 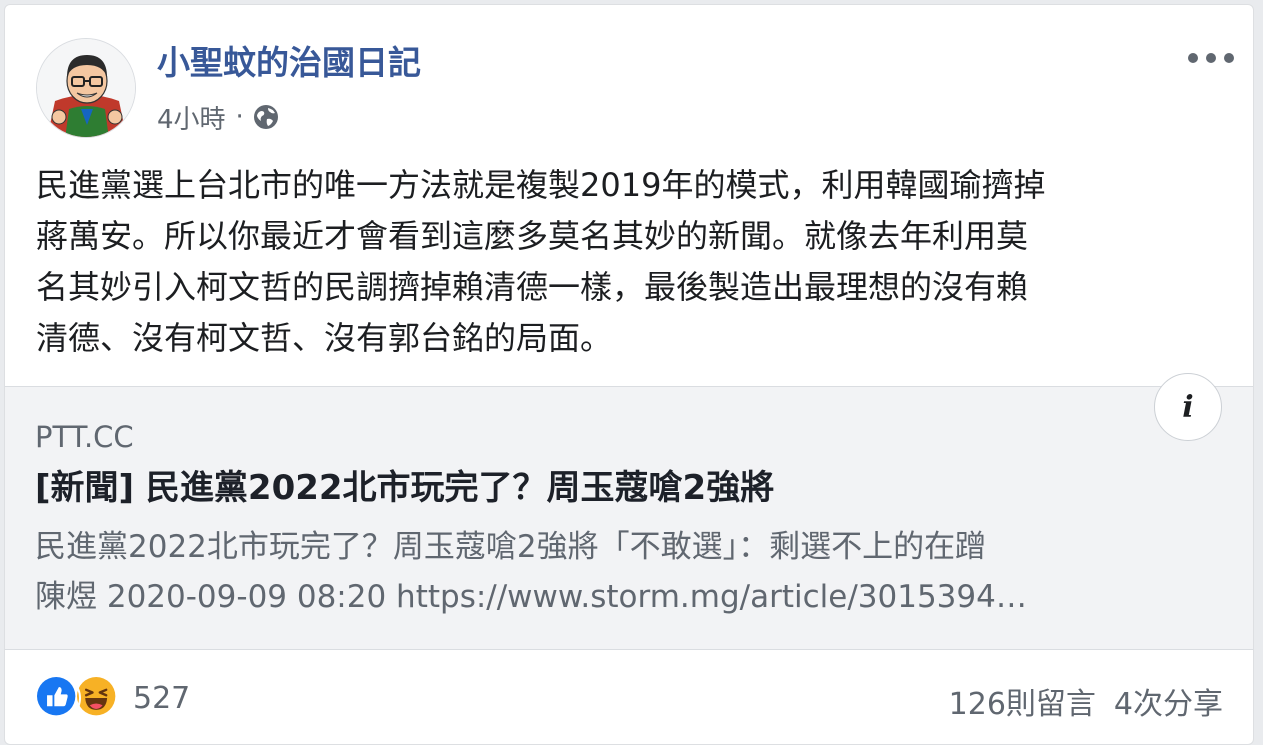 I want to click on post-timestamp: 4小時, so click(x=191, y=117).